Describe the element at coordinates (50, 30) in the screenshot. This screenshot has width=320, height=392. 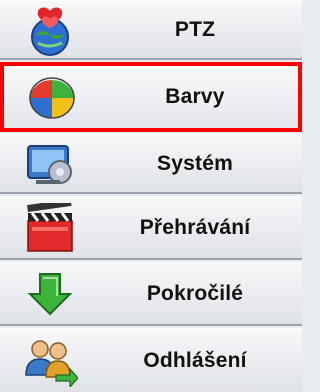
I see `ptz-hearts-globe-icon` at that location.